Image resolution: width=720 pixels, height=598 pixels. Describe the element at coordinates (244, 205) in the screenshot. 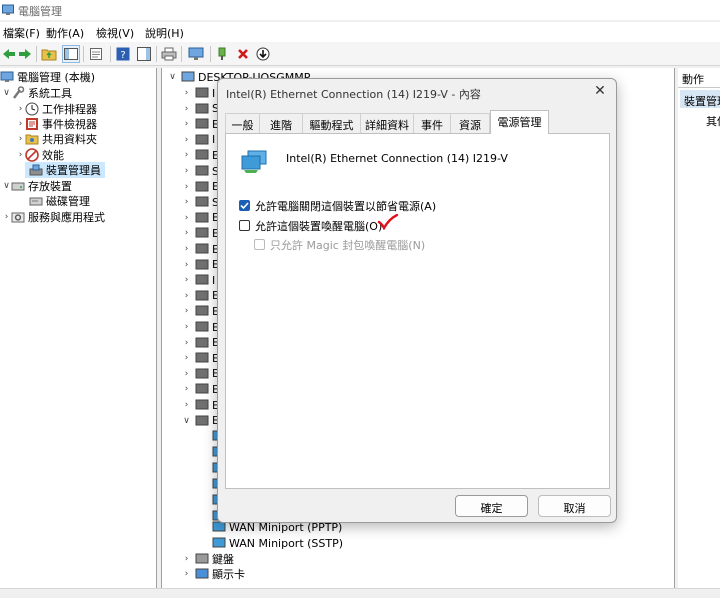

I see `allow-power-off-checkbox` at that location.